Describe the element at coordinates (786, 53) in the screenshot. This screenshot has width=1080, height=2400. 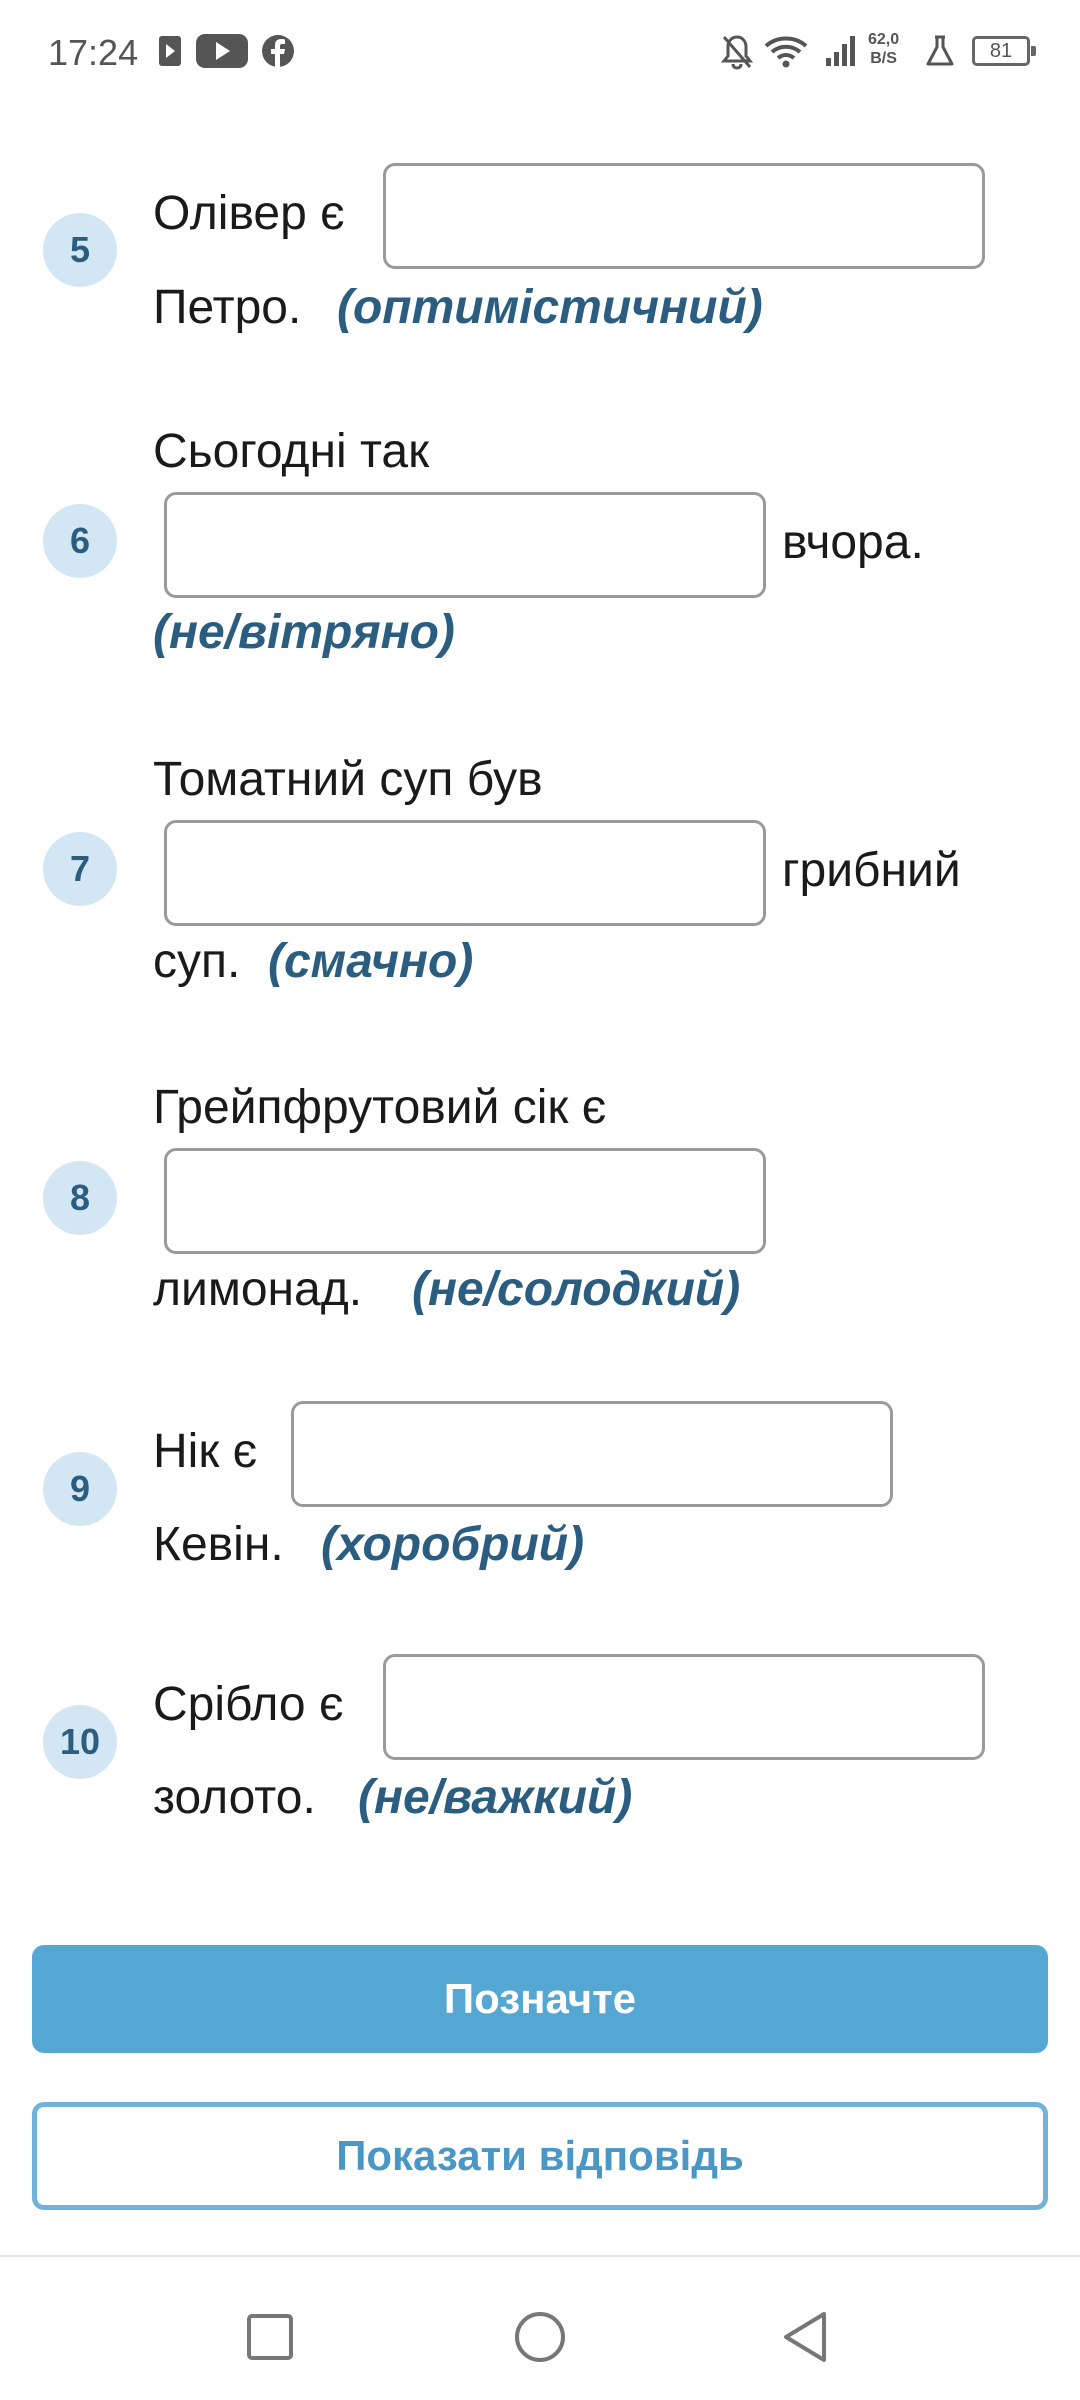
I see `wifi-icon` at that location.